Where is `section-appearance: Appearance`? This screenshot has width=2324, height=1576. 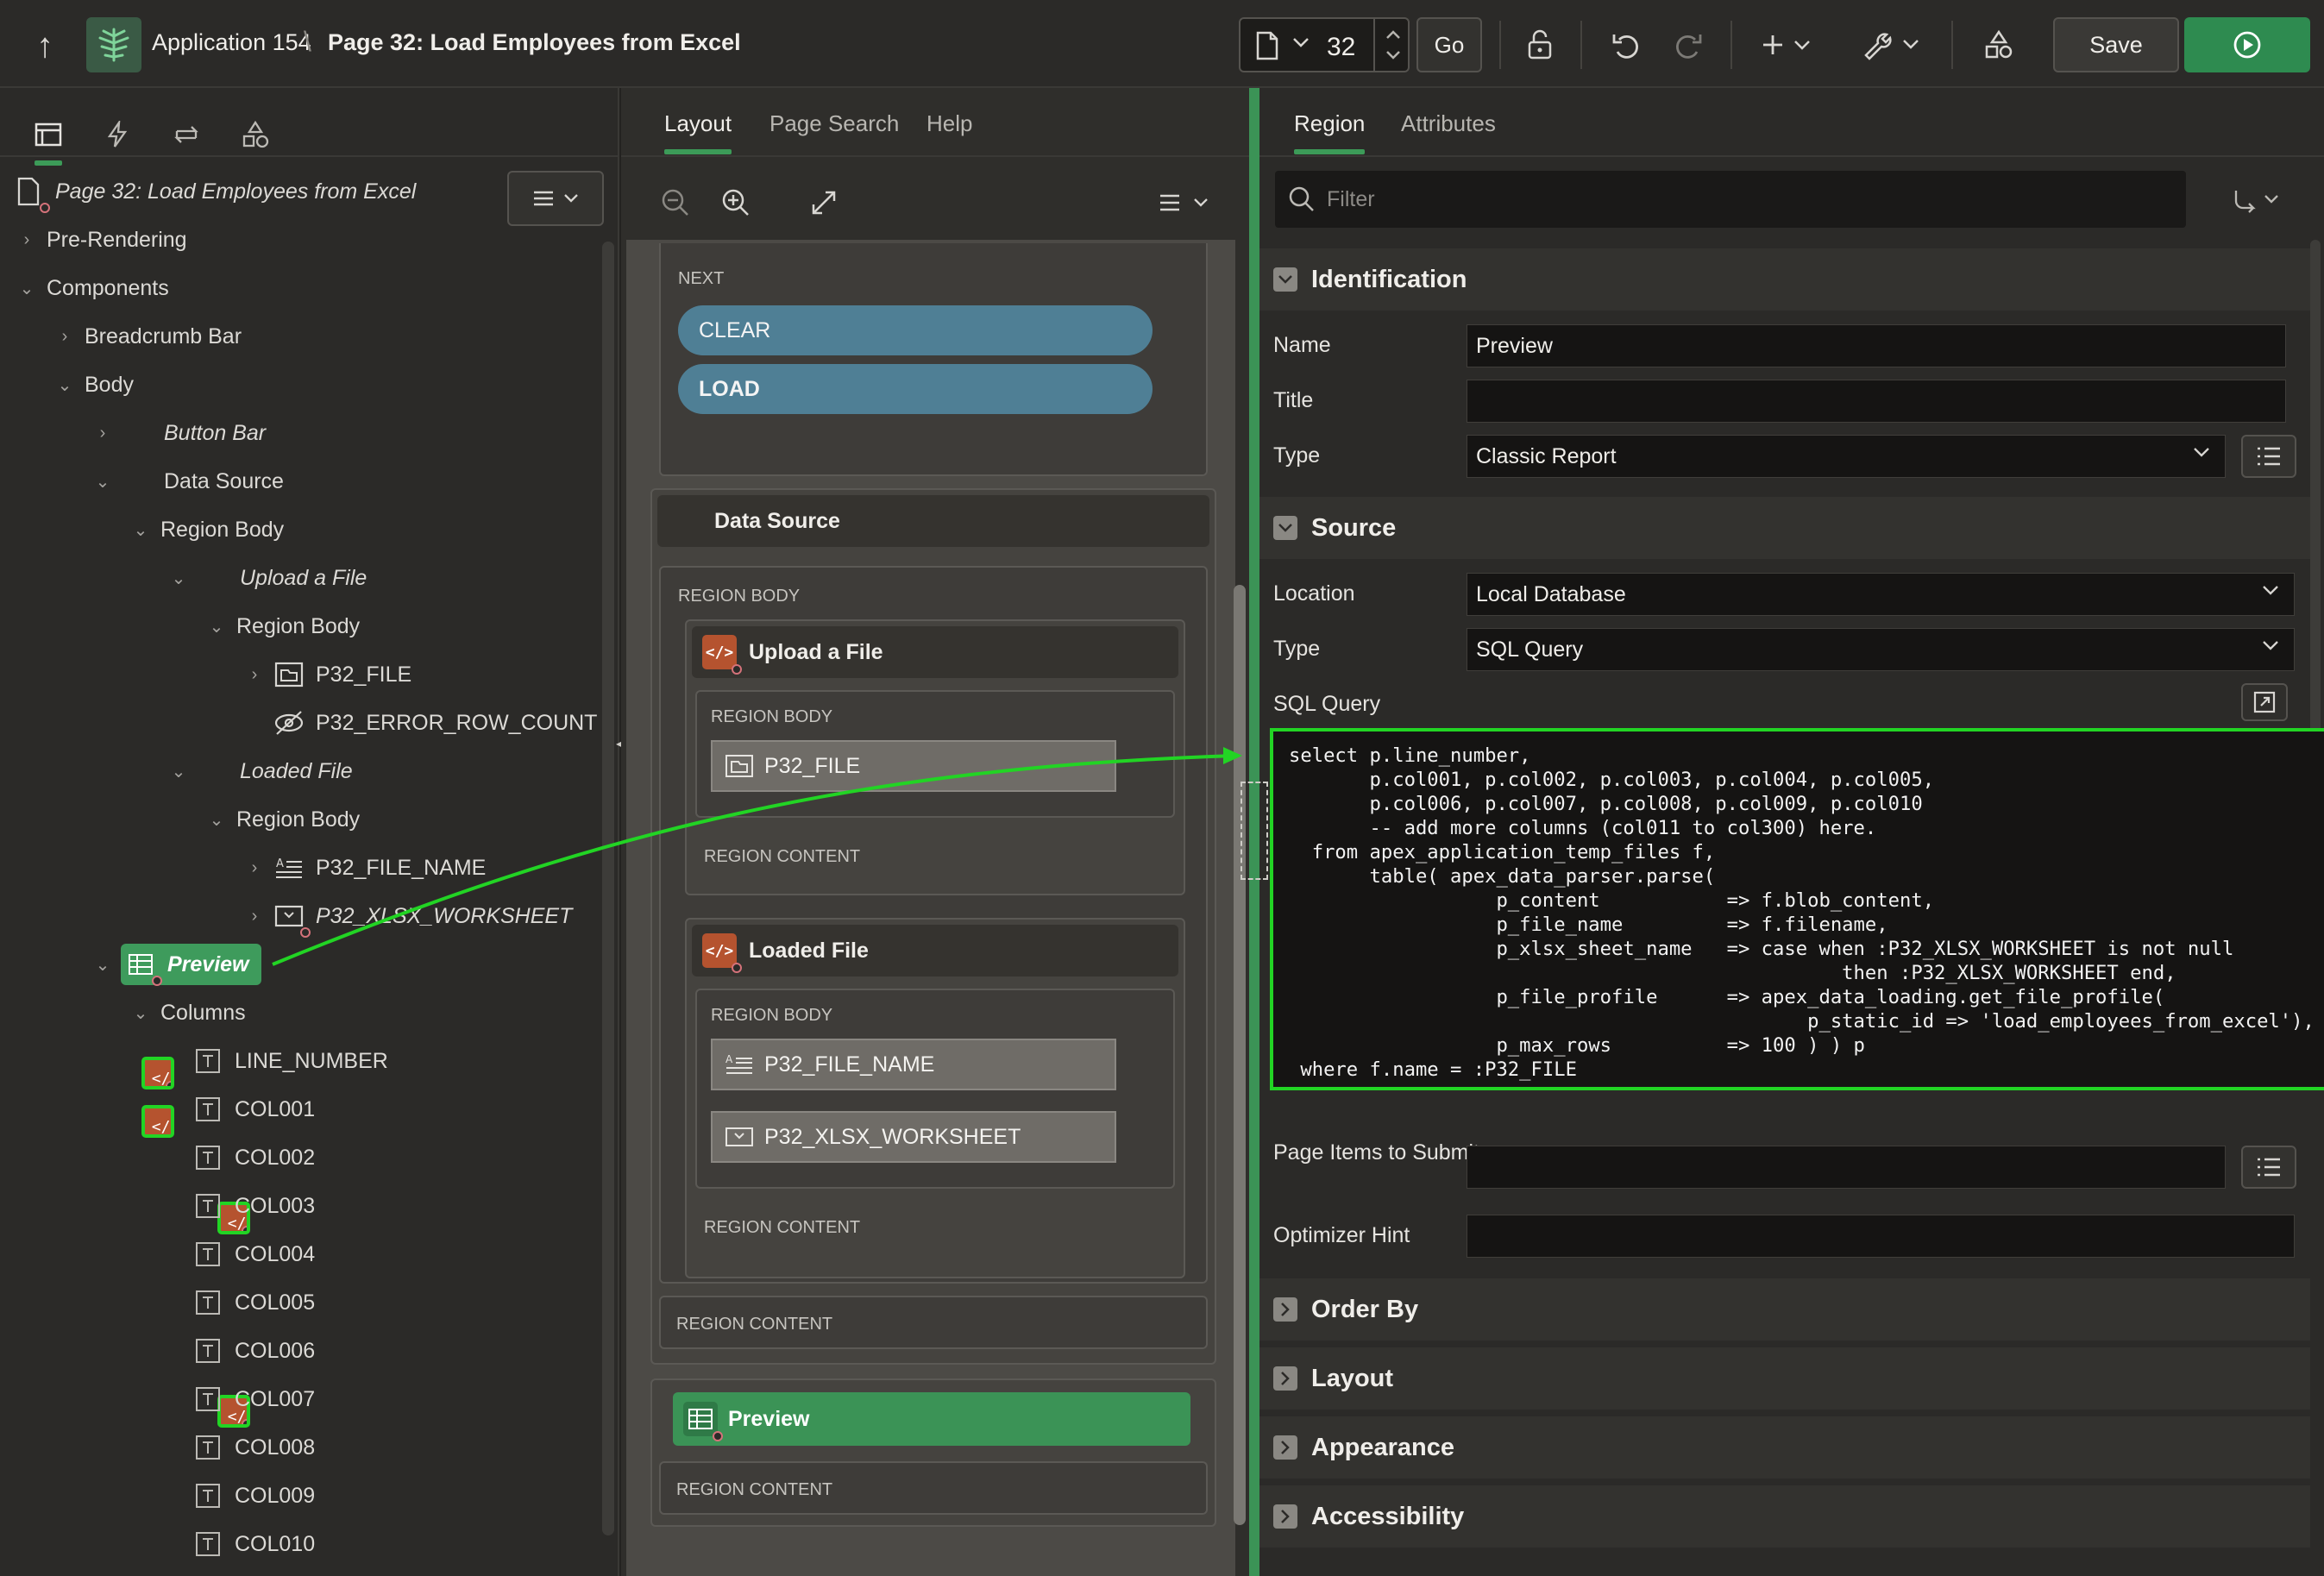 section-appearance: Appearance is located at coordinates (1785, 1447).